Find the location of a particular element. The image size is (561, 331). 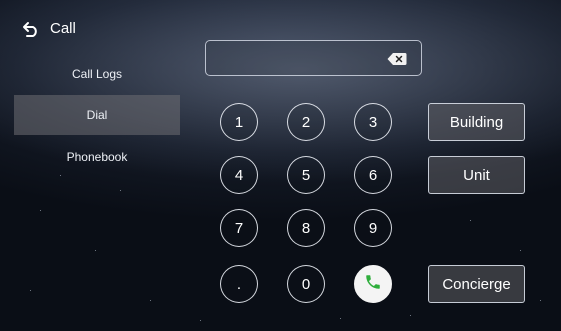

key-7: 7 is located at coordinates (239, 228).